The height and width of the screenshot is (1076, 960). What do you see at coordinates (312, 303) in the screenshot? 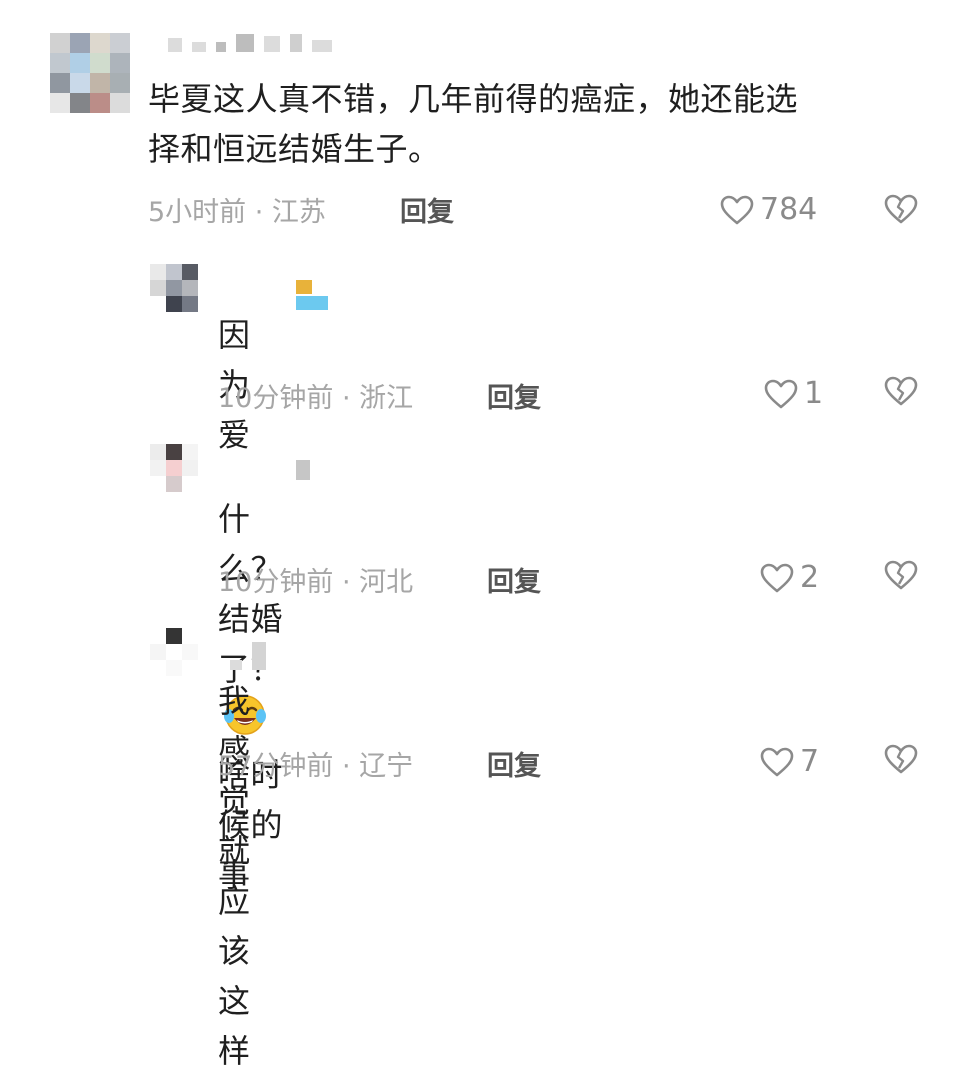
I see `username-badge-icon` at bounding box center [312, 303].